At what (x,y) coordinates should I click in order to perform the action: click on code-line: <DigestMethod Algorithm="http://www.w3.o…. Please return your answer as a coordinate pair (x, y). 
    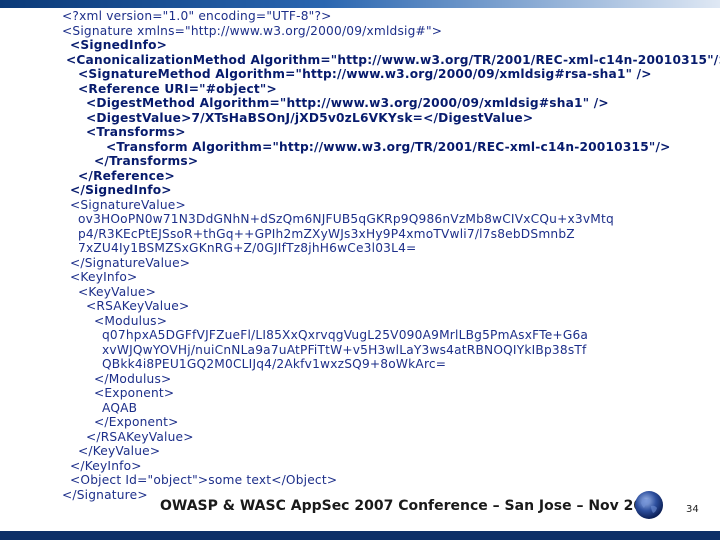
    Looking at the image, I should click on (347, 103).